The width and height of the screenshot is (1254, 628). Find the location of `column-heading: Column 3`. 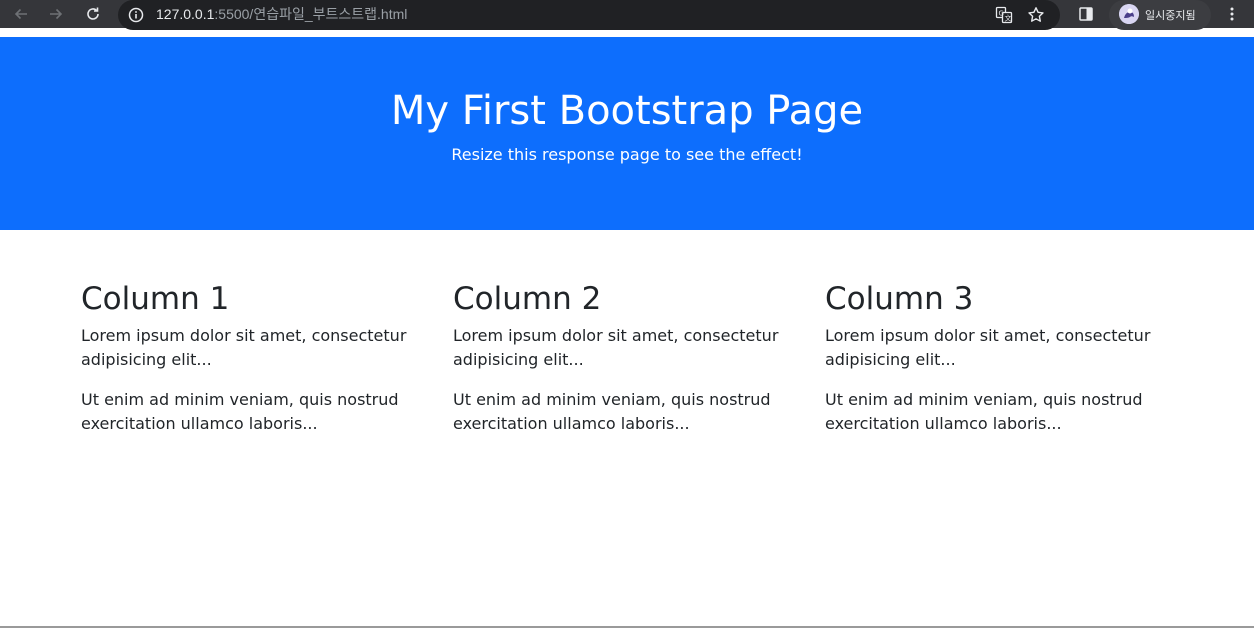

column-heading: Column 3 is located at coordinates (899, 299).